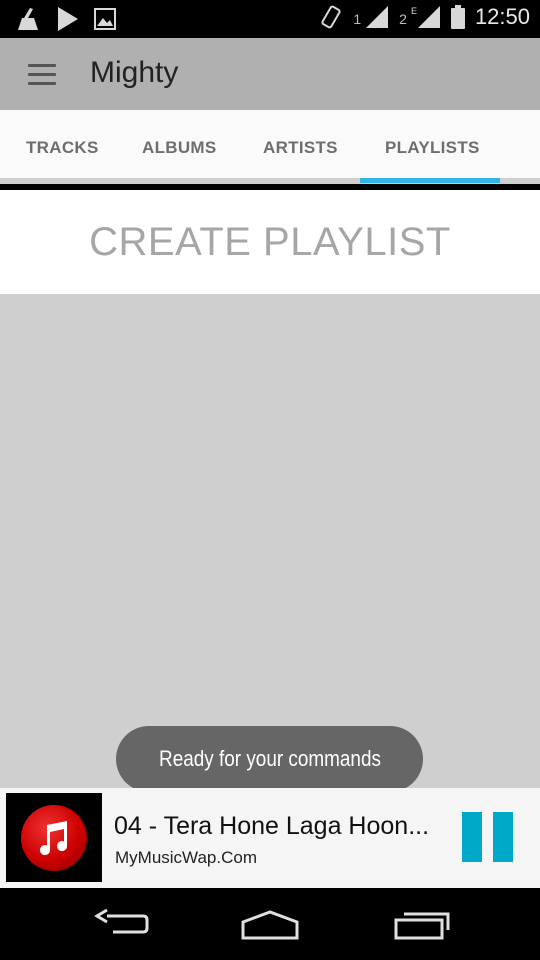 The width and height of the screenshot is (540, 960). Describe the element at coordinates (423, 924) in the screenshot. I see `recents-icon` at that location.